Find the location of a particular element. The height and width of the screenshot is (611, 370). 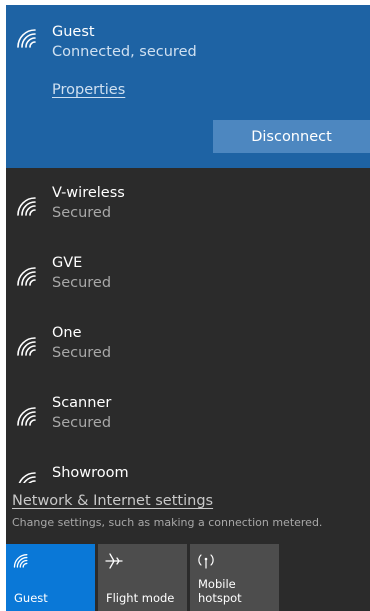

network-item-v-wireless: V-wireless Secured is located at coordinates (188, 208).